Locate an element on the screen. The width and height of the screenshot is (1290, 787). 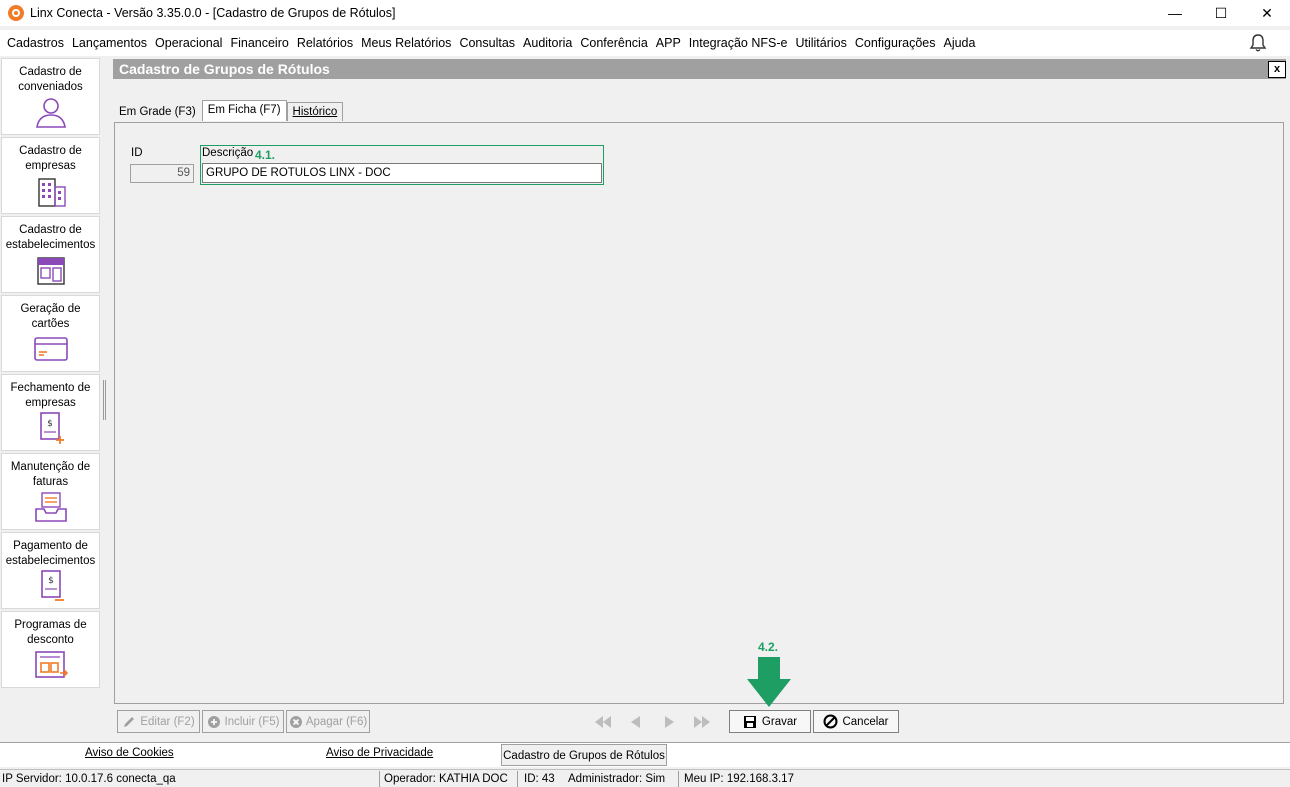
open-window-tab: Cadastro de Grupos de Rótulos is located at coordinates (584, 755).